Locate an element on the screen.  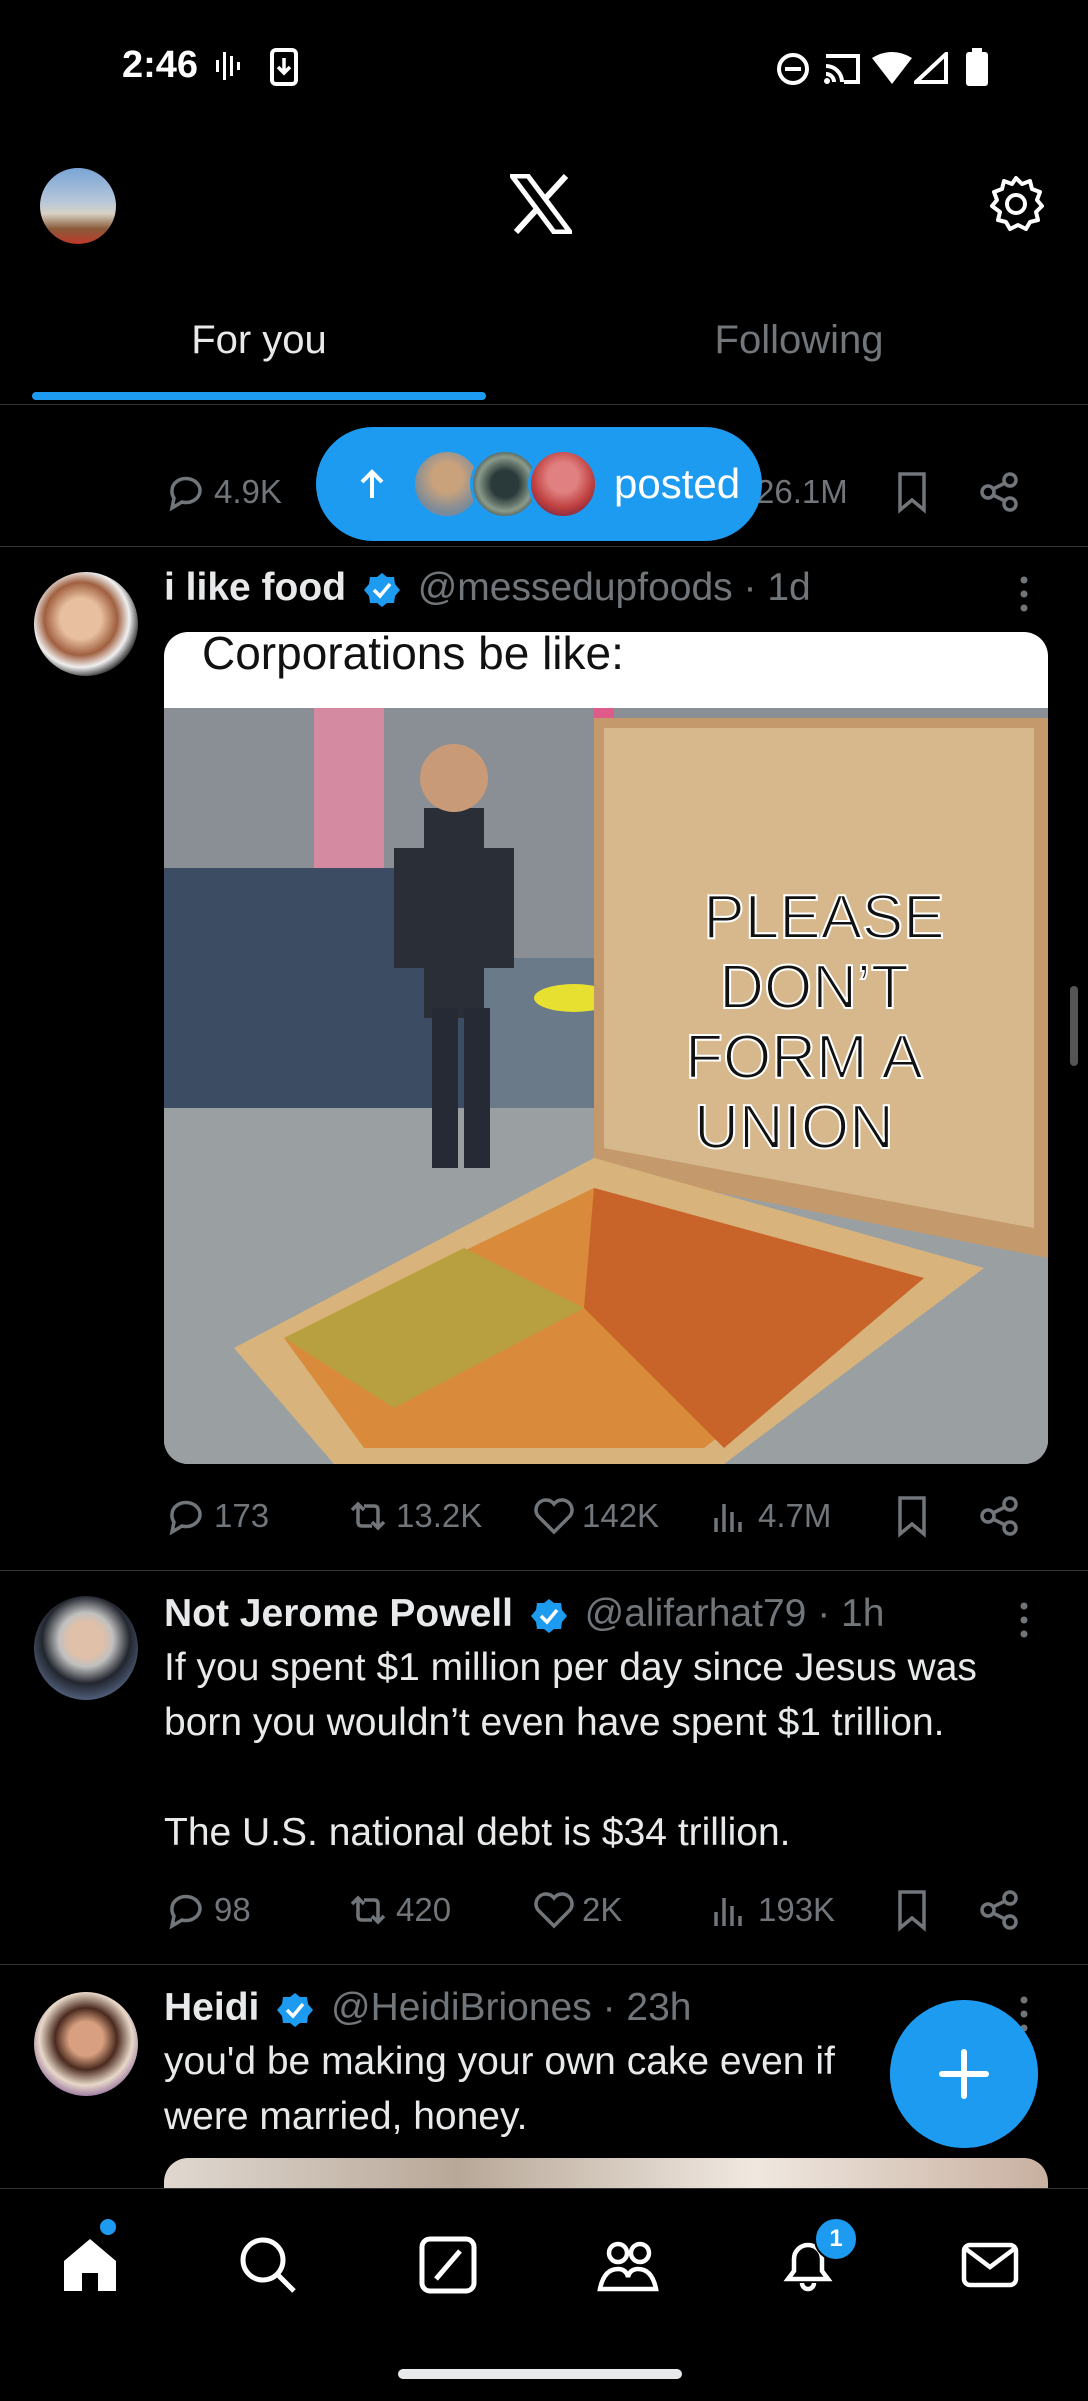
audio-icon is located at coordinates (228, 66).